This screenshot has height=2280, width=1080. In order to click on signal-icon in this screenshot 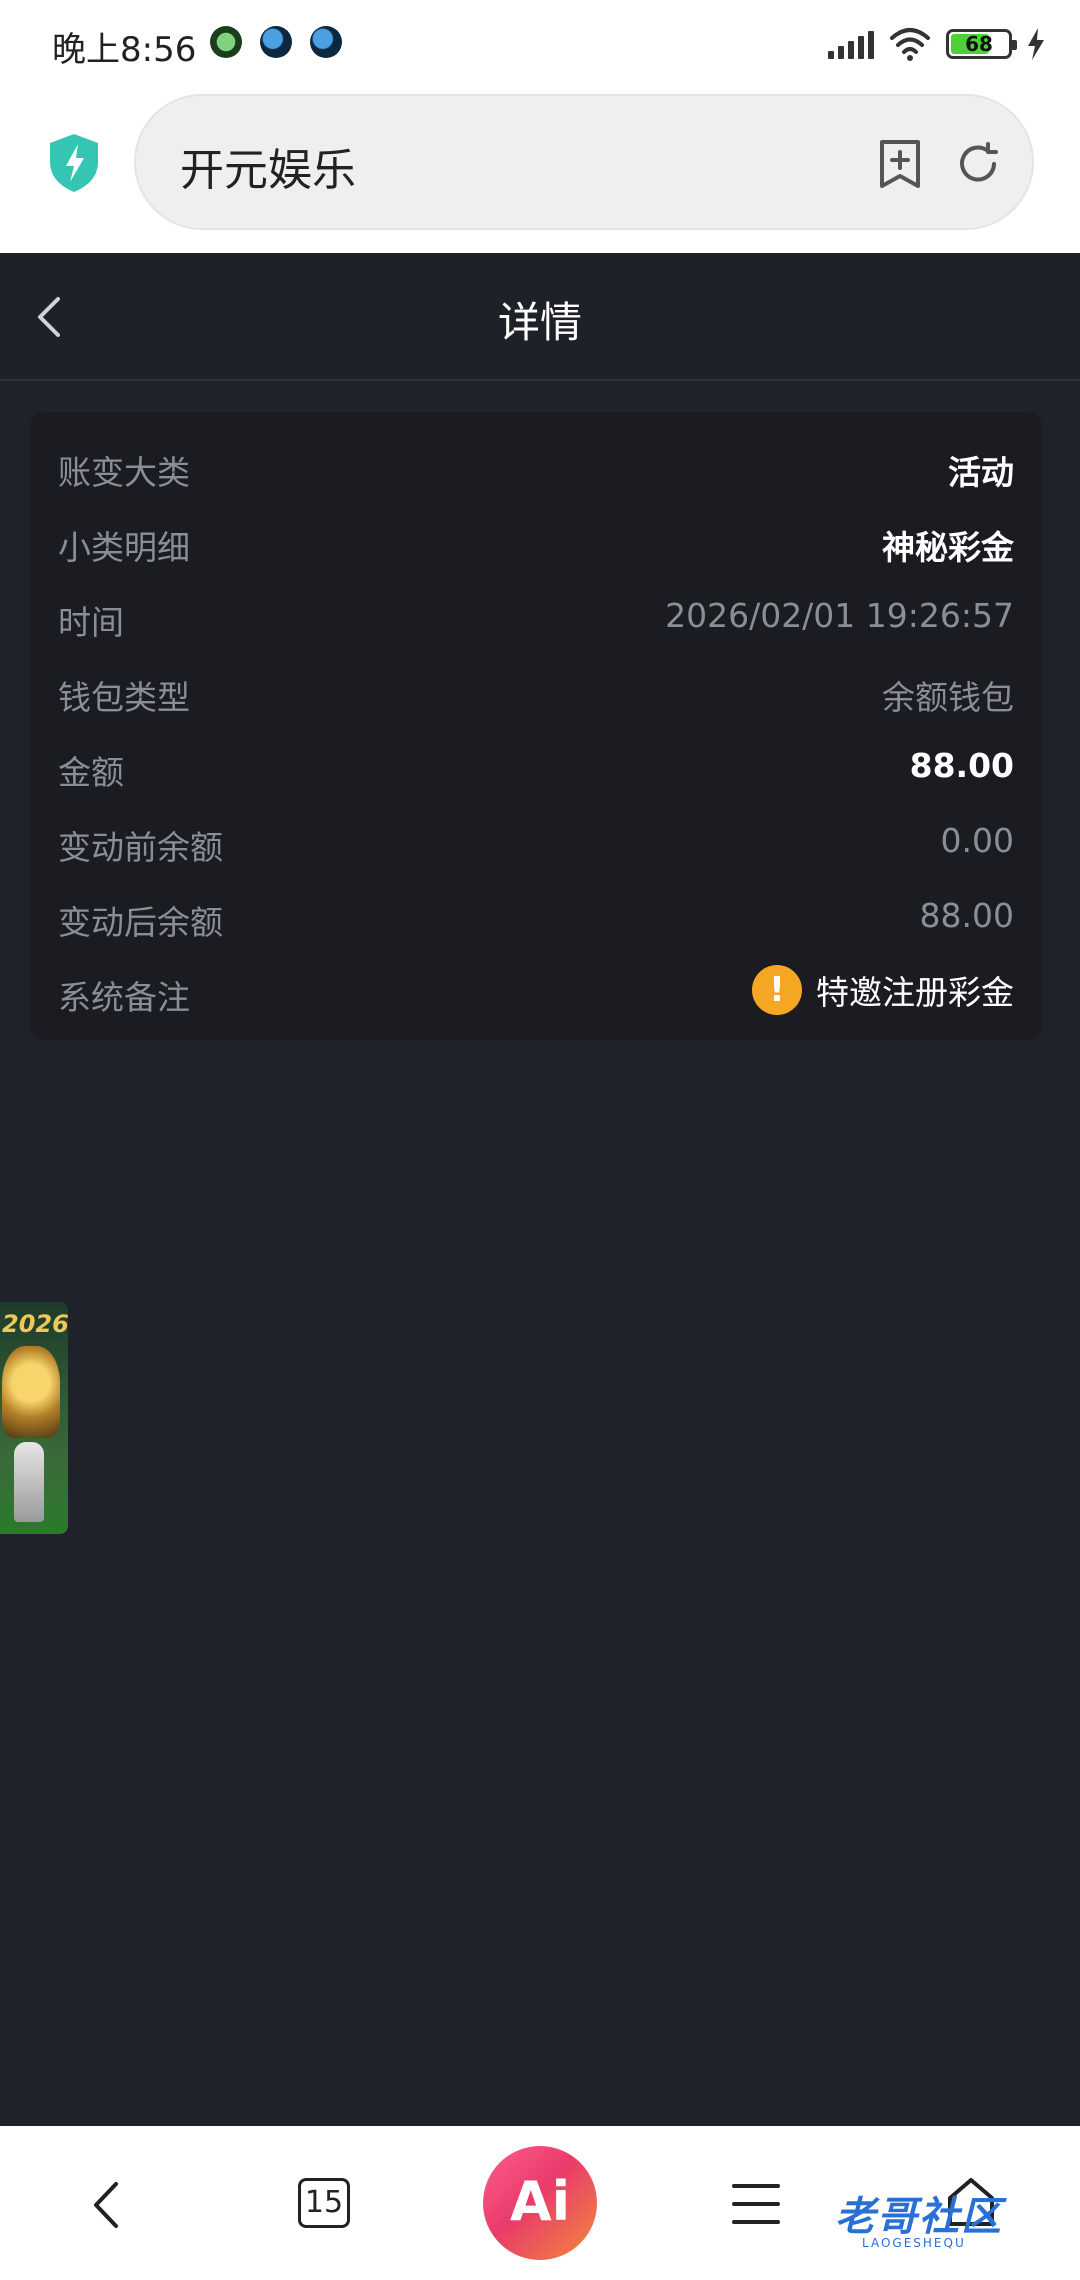, I will do `click(851, 44)`.